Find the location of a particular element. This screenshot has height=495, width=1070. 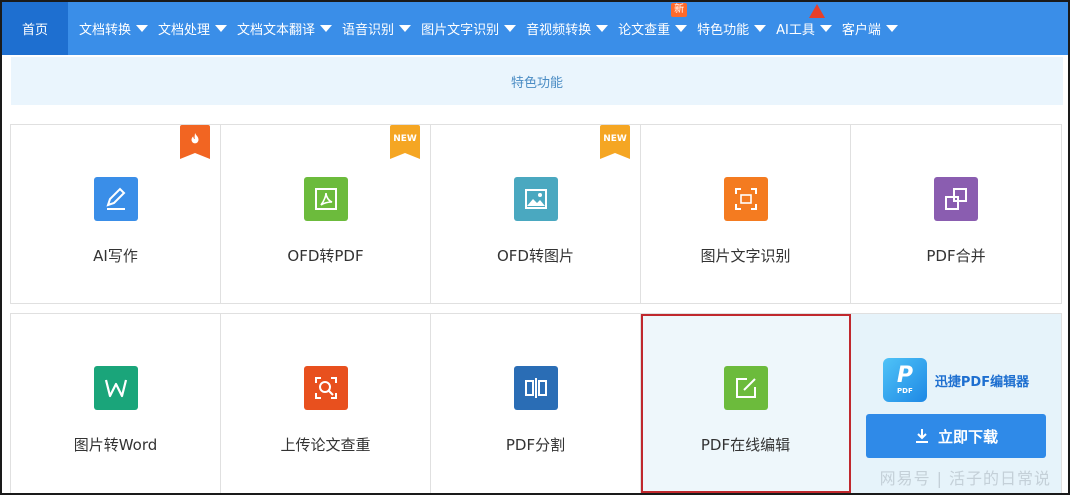

scan-icon is located at coordinates (745, 199).